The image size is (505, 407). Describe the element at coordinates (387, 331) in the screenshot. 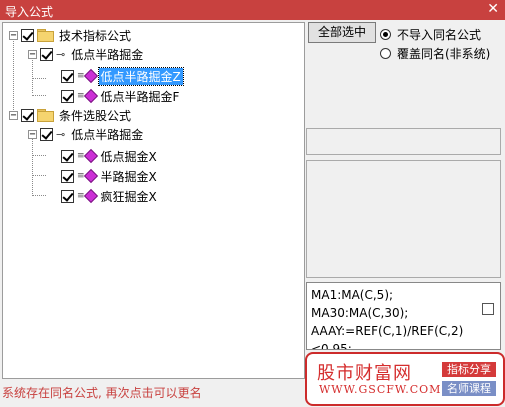

I see `code-line: AAAY:=REF(C,1)/REF(C,2)` at that location.